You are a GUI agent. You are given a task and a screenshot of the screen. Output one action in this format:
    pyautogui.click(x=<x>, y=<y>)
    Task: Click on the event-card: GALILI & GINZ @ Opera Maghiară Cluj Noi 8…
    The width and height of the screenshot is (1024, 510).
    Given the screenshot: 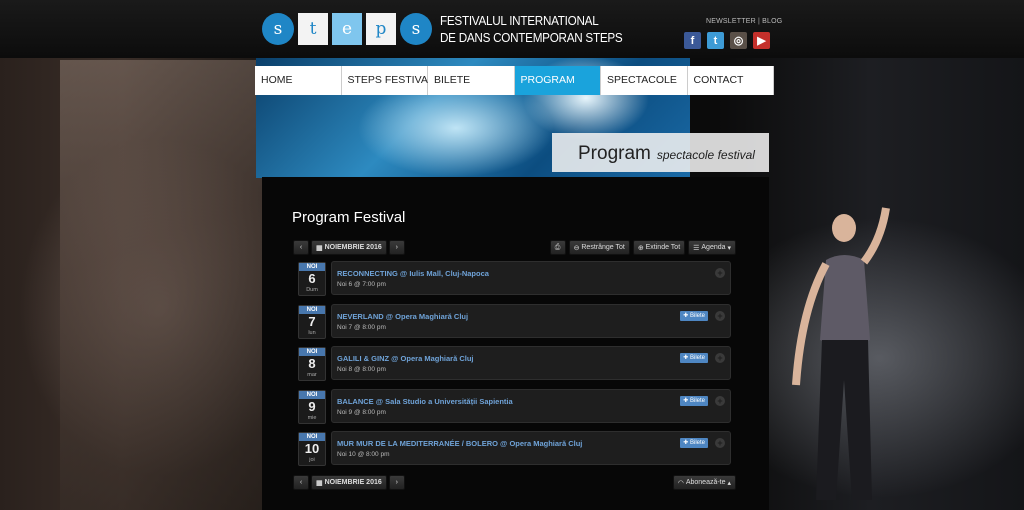 What is the action you would take?
    pyautogui.click(x=531, y=363)
    